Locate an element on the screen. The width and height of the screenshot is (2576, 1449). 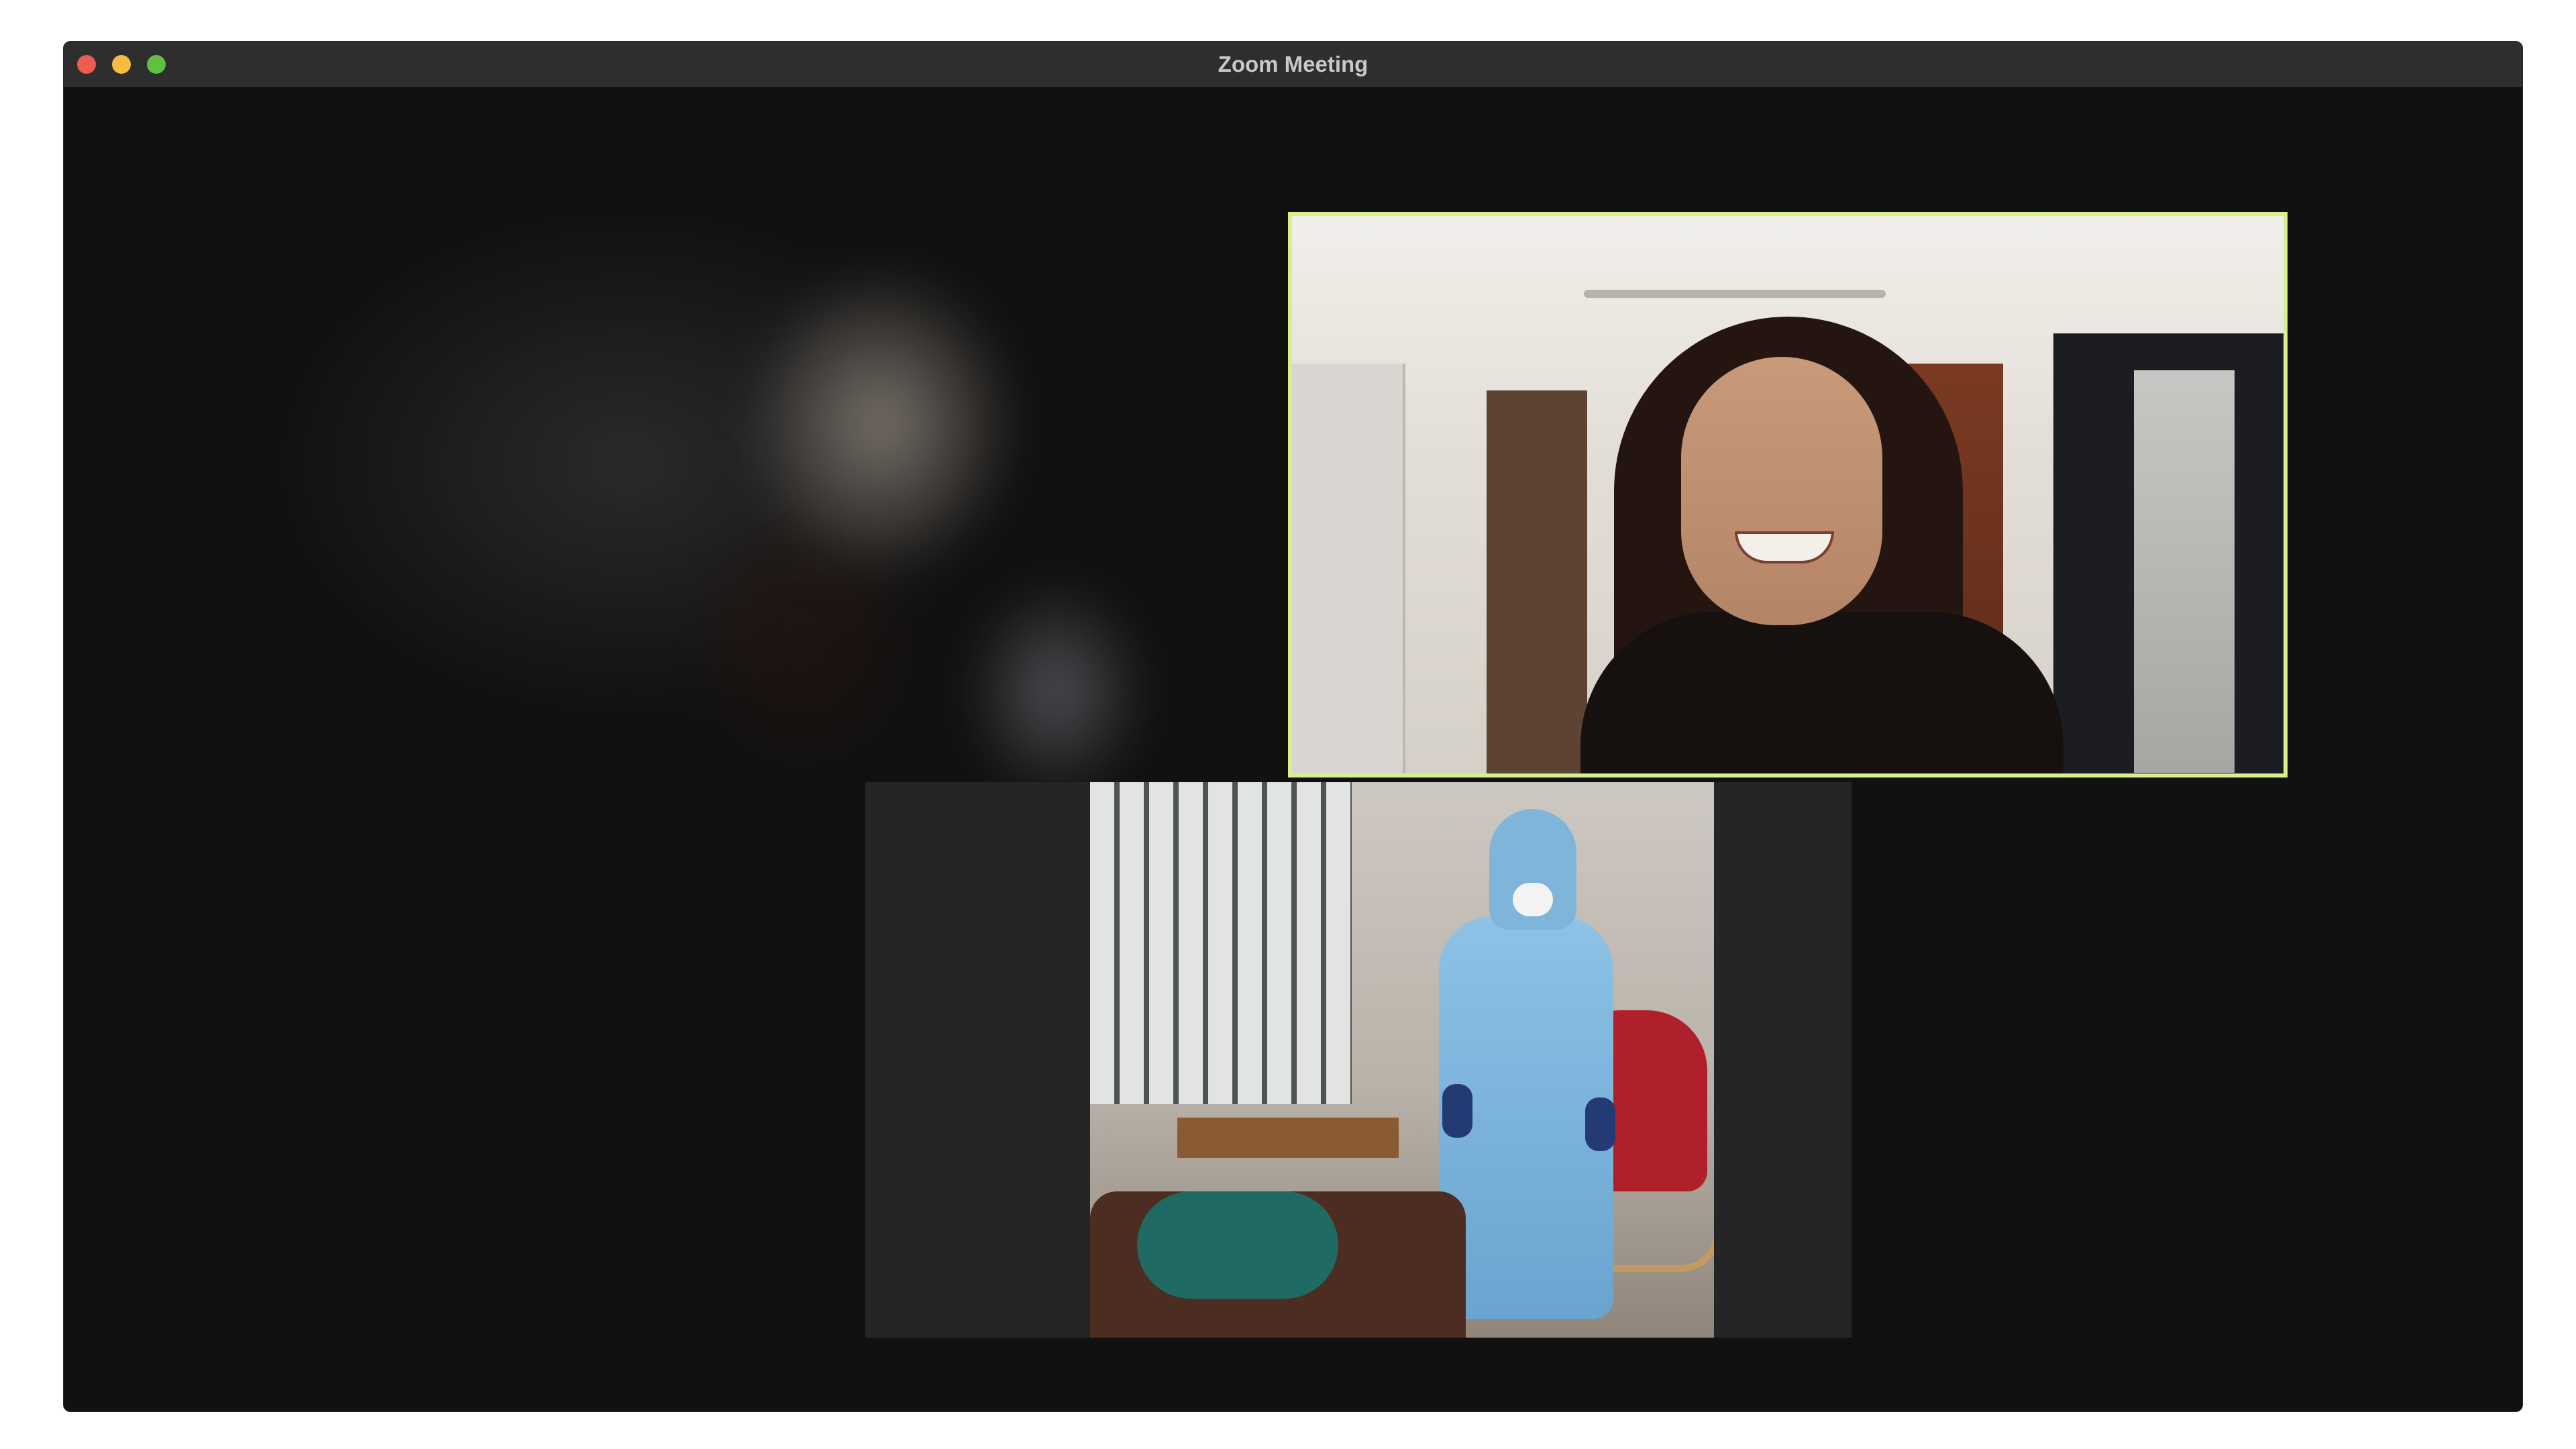
white-door is located at coordinates (1348, 568).